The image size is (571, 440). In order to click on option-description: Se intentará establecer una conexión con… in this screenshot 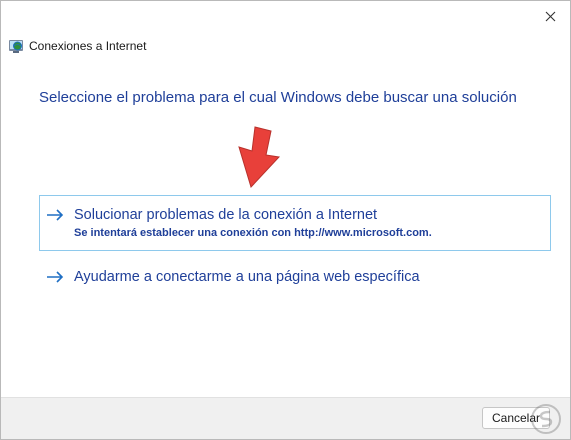, I will do `click(253, 233)`.